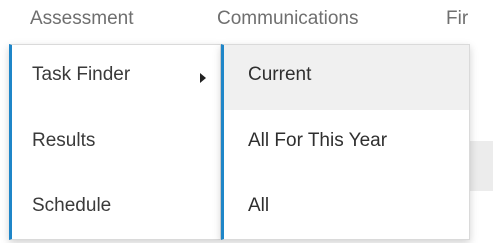  I want to click on submenu-item-all-for-this-year: All For This Year, so click(346, 143).